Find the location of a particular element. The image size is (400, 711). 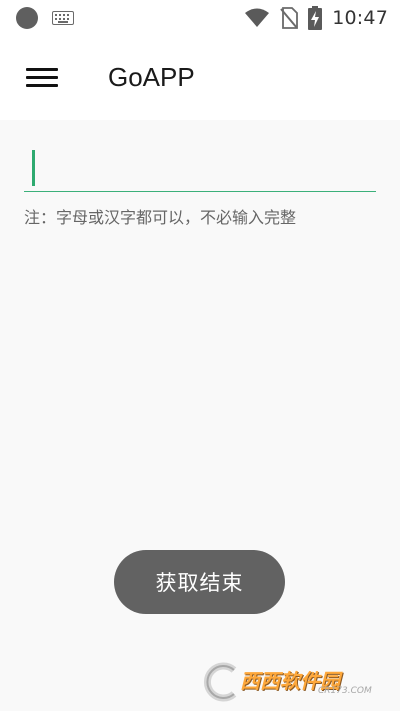

status-left-group is located at coordinates (45, 18).